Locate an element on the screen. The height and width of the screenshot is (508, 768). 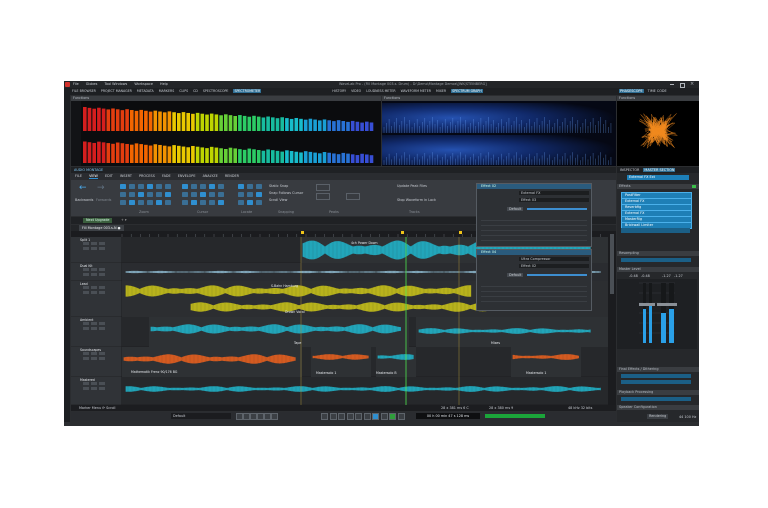
clip-label: Mastersolo B is located at coordinates (386, 373).